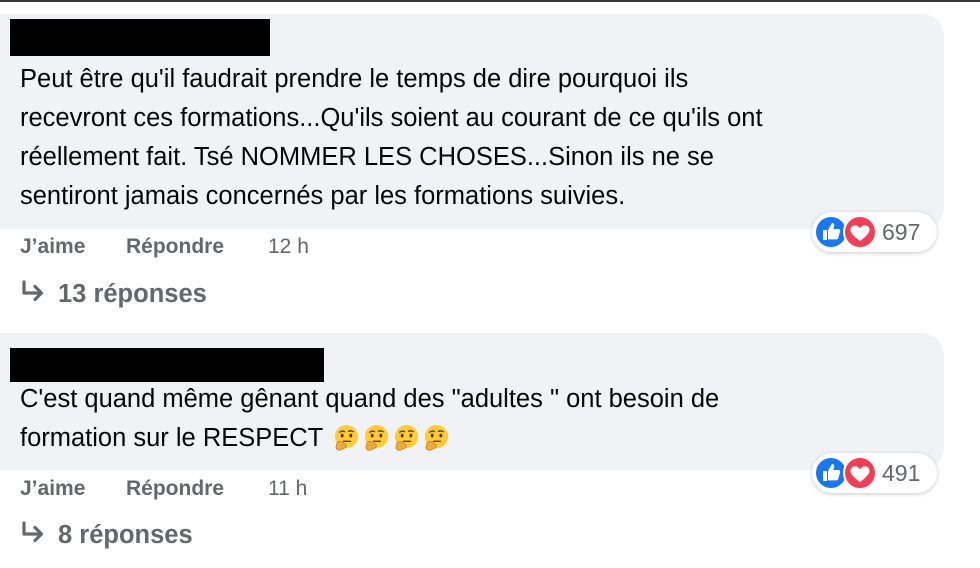 Image resolution: width=980 pixels, height=568 pixels. Describe the element at coordinates (287, 489) in the screenshot. I see `comment-timestamp: 11 h` at that location.